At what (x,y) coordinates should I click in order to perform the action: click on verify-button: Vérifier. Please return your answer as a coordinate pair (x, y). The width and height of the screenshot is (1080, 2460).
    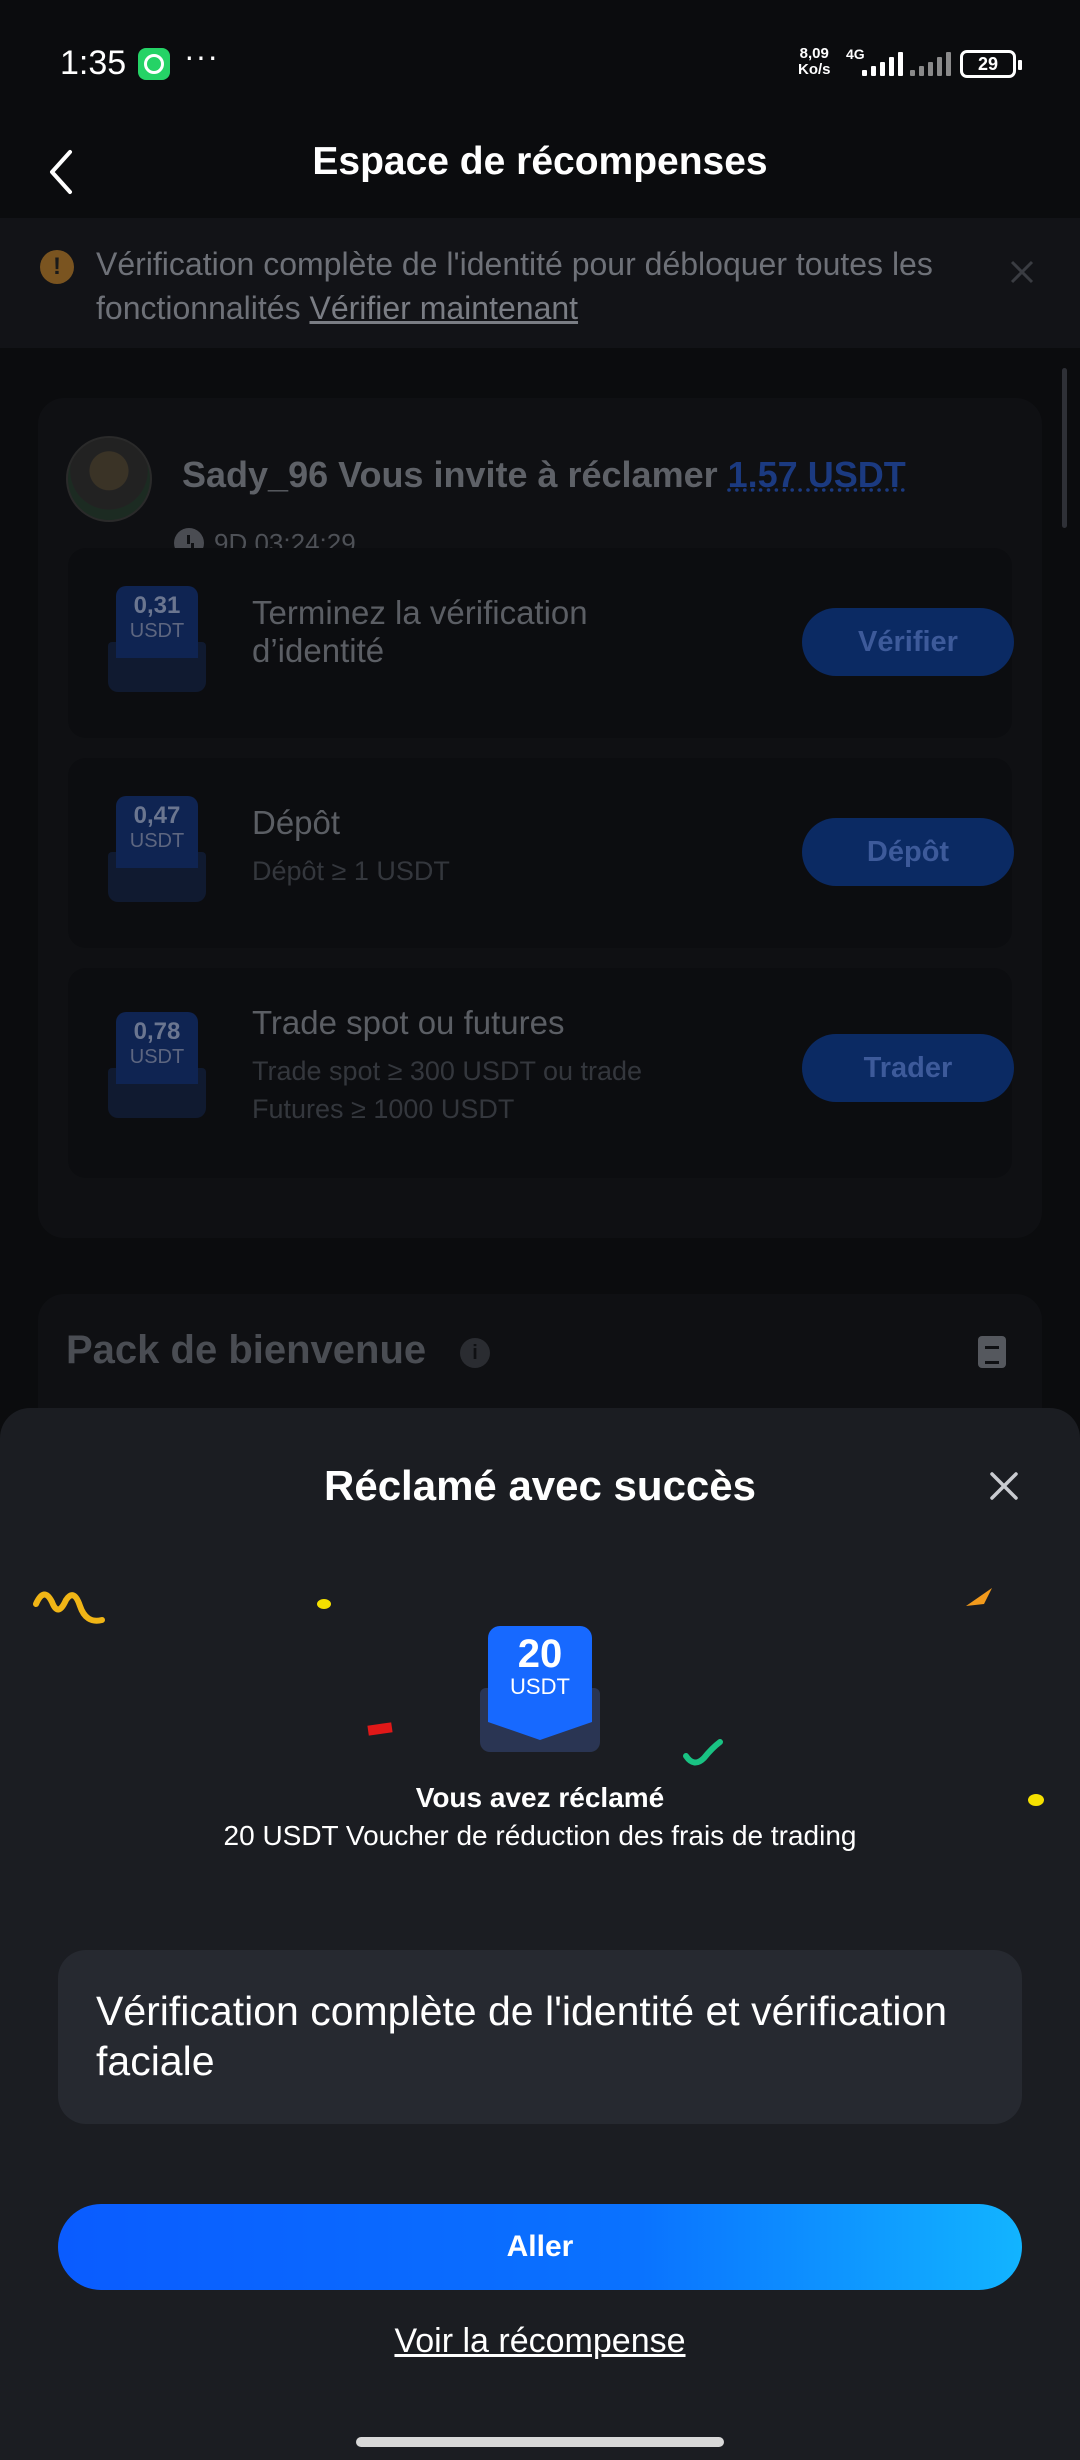
    Looking at the image, I should click on (908, 642).